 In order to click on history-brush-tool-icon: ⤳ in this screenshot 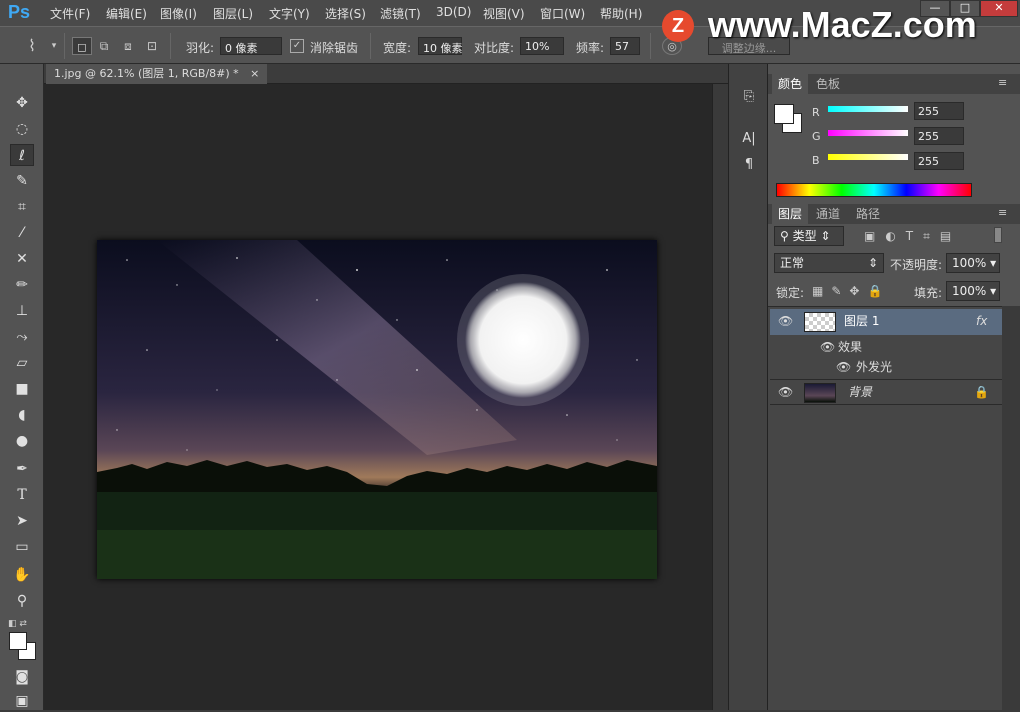, I will do `click(22, 337)`.